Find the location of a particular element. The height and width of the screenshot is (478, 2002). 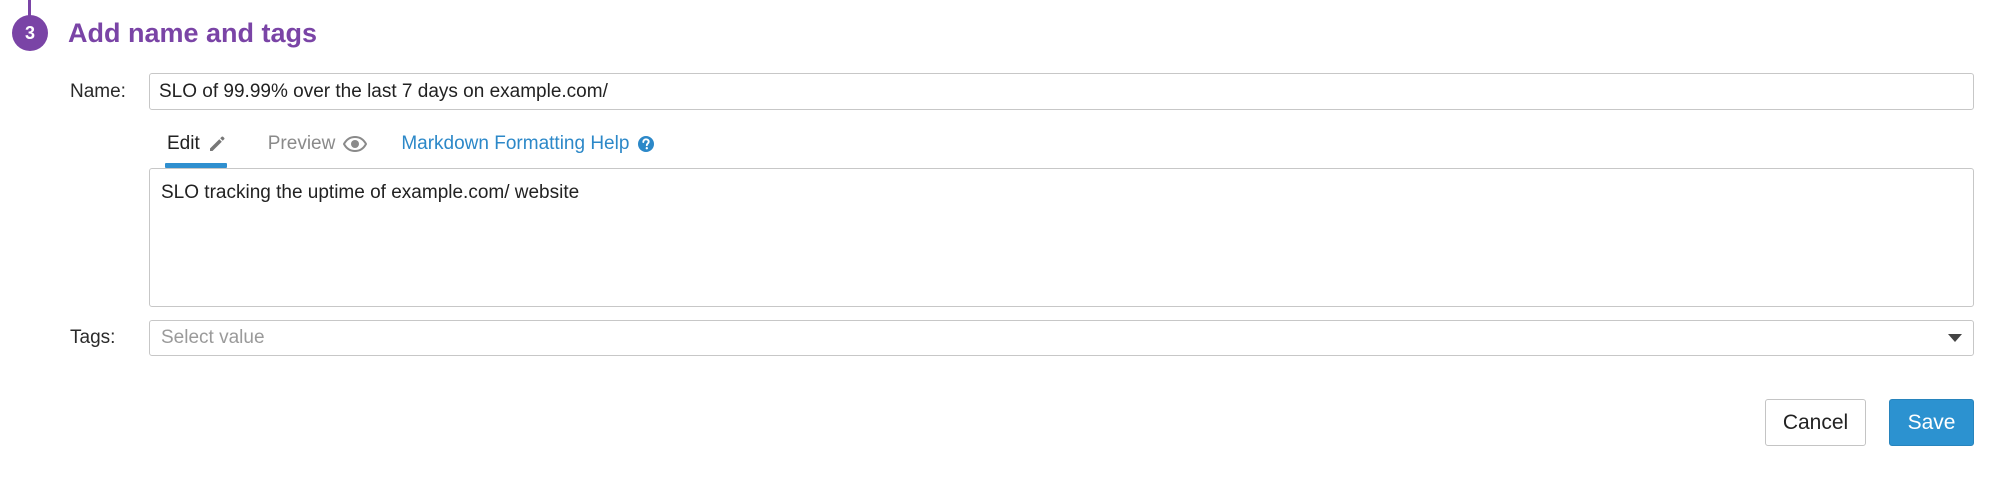

pencil-icon is located at coordinates (217, 144).